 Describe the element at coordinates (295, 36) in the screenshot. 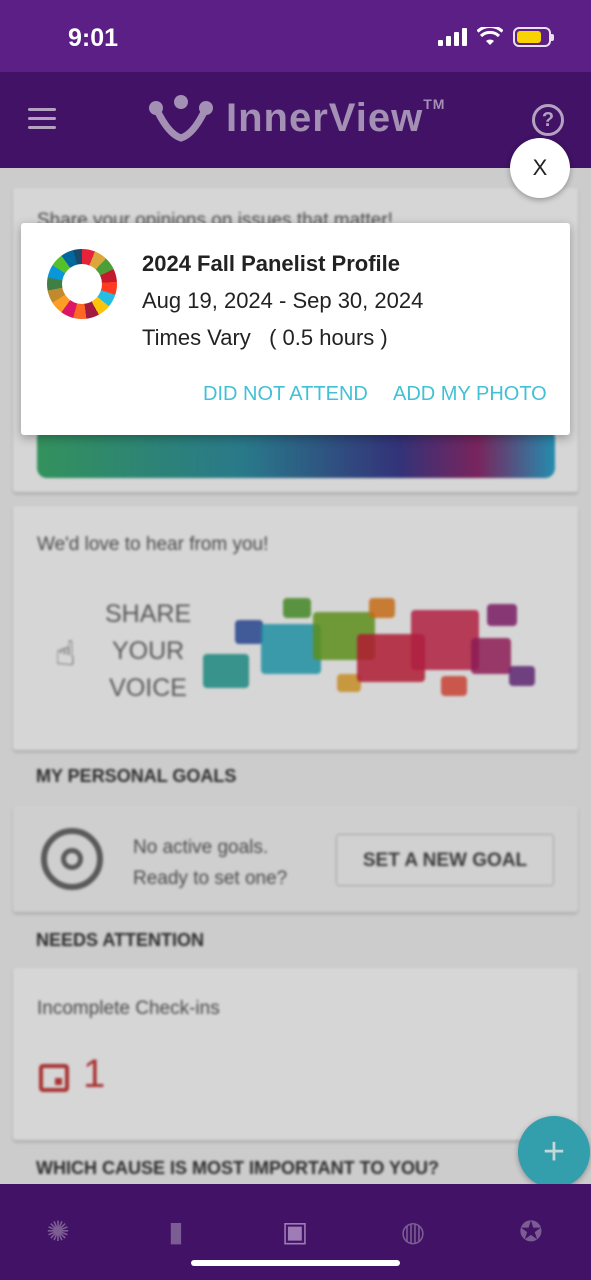

I see `status-bar: 9:01` at that location.